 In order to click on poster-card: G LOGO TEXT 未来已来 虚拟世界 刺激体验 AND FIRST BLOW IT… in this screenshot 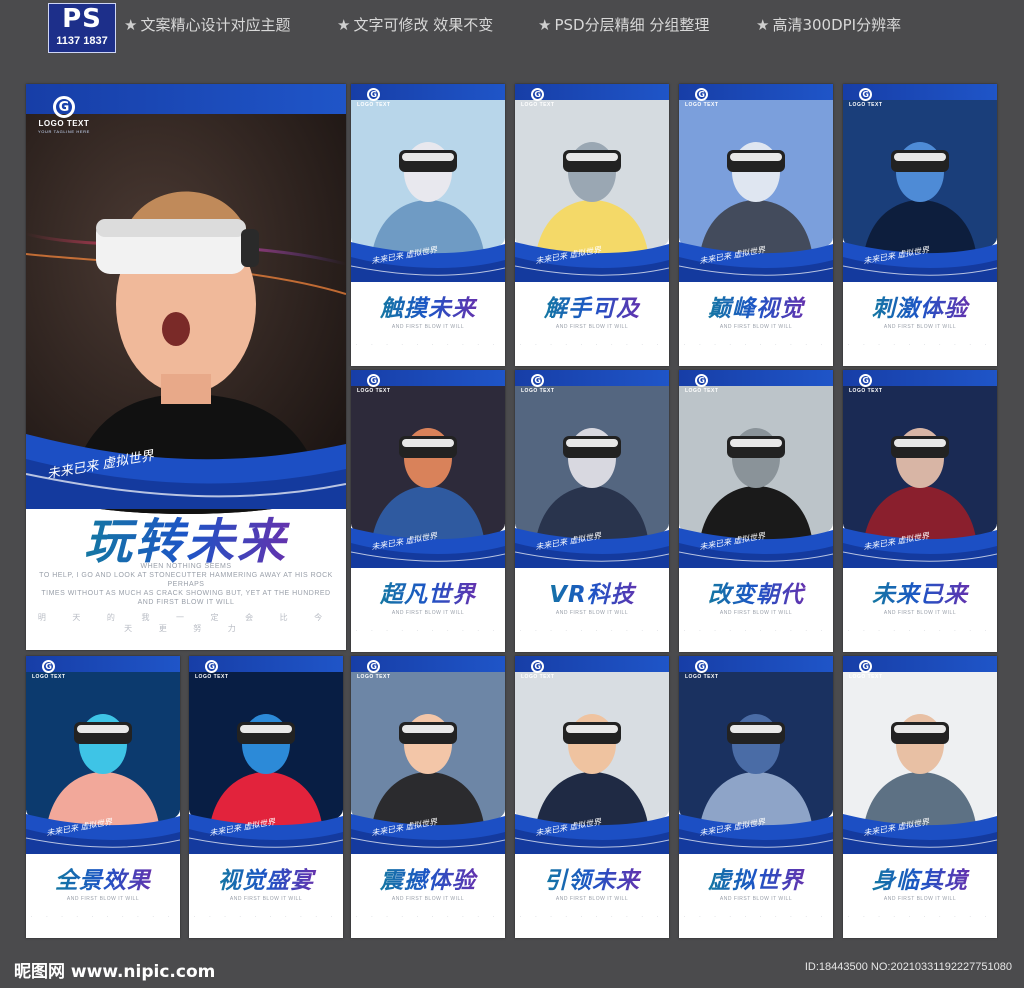, I will do `click(920, 225)`.